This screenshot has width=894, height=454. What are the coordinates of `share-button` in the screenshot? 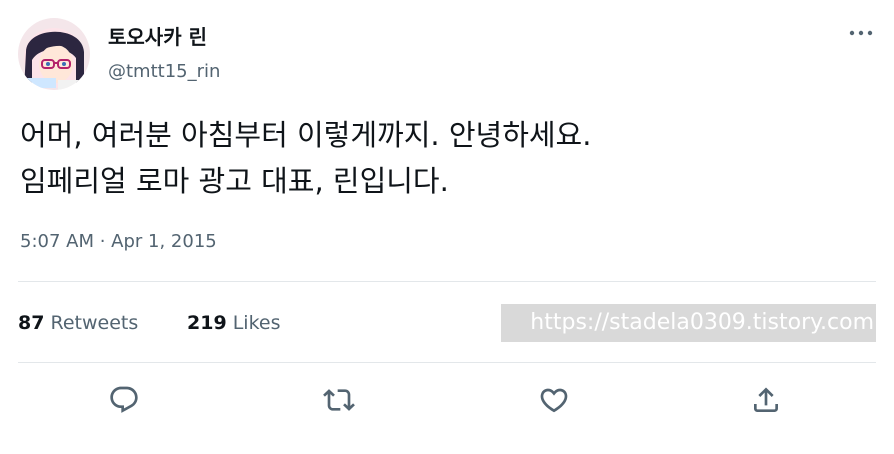 It's located at (766, 400).